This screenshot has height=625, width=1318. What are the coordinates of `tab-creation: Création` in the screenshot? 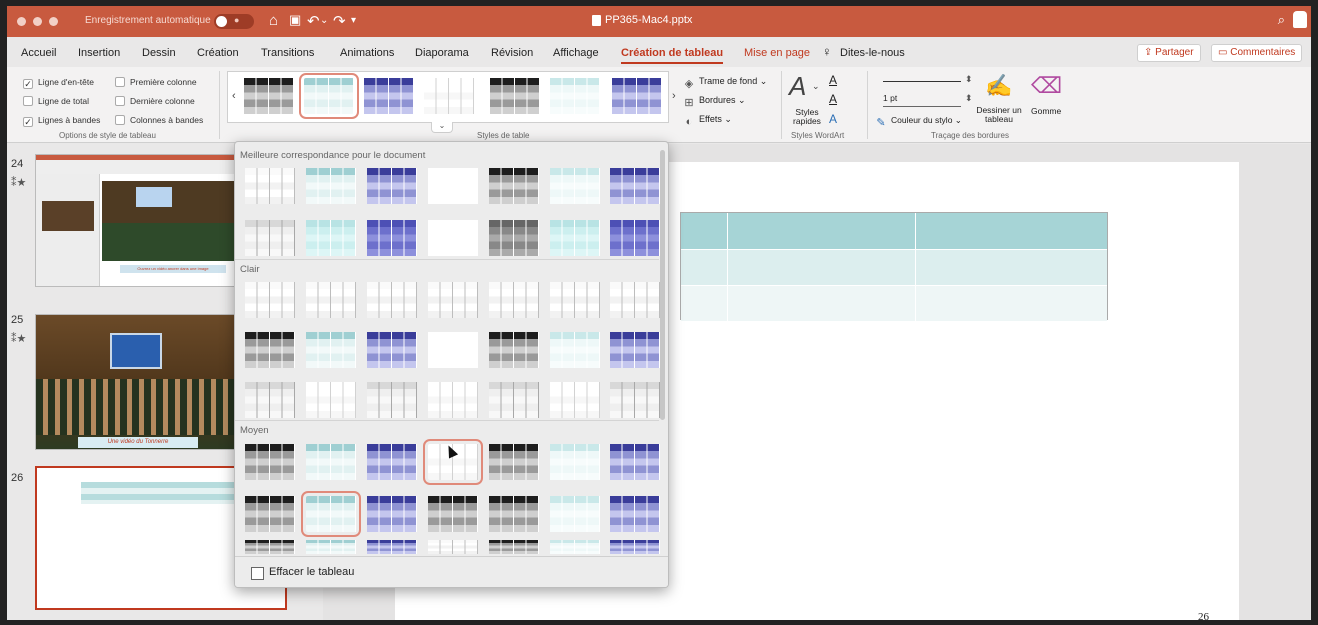 It's located at (218, 53).